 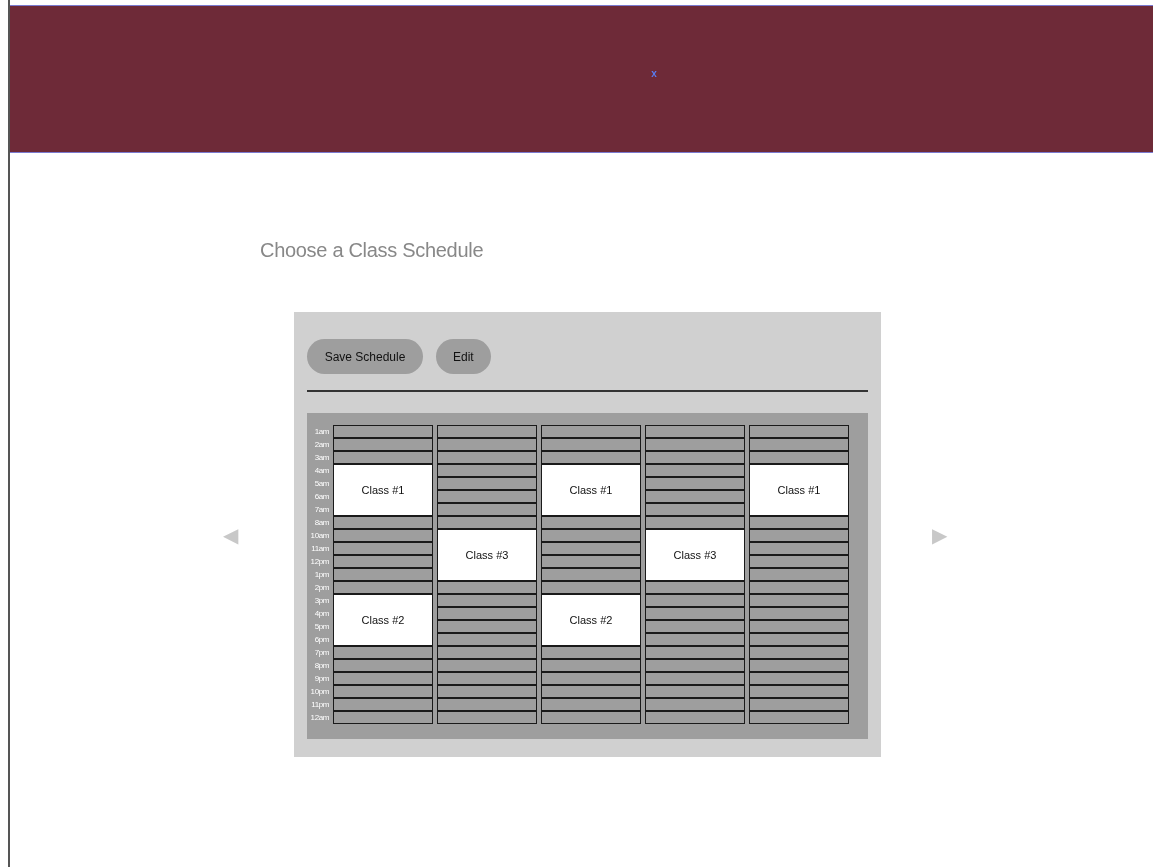 I want to click on hour-label: 10am, so click(x=319, y=536).